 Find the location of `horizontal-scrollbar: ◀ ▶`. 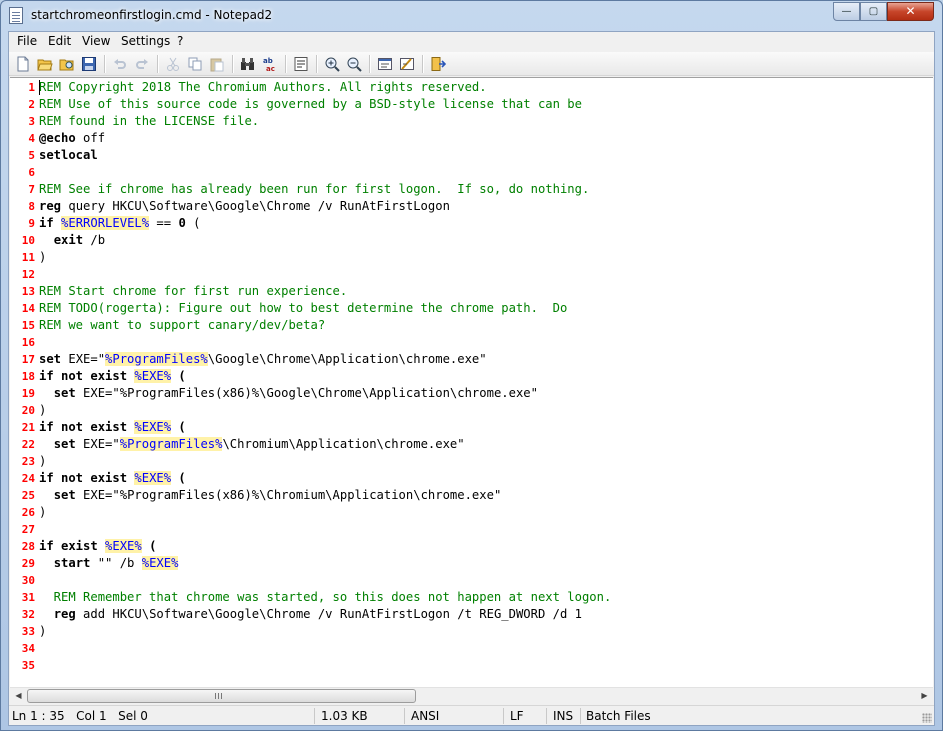

horizontal-scrollbar: ◀ ▶ is located at coordinates (471, 695).